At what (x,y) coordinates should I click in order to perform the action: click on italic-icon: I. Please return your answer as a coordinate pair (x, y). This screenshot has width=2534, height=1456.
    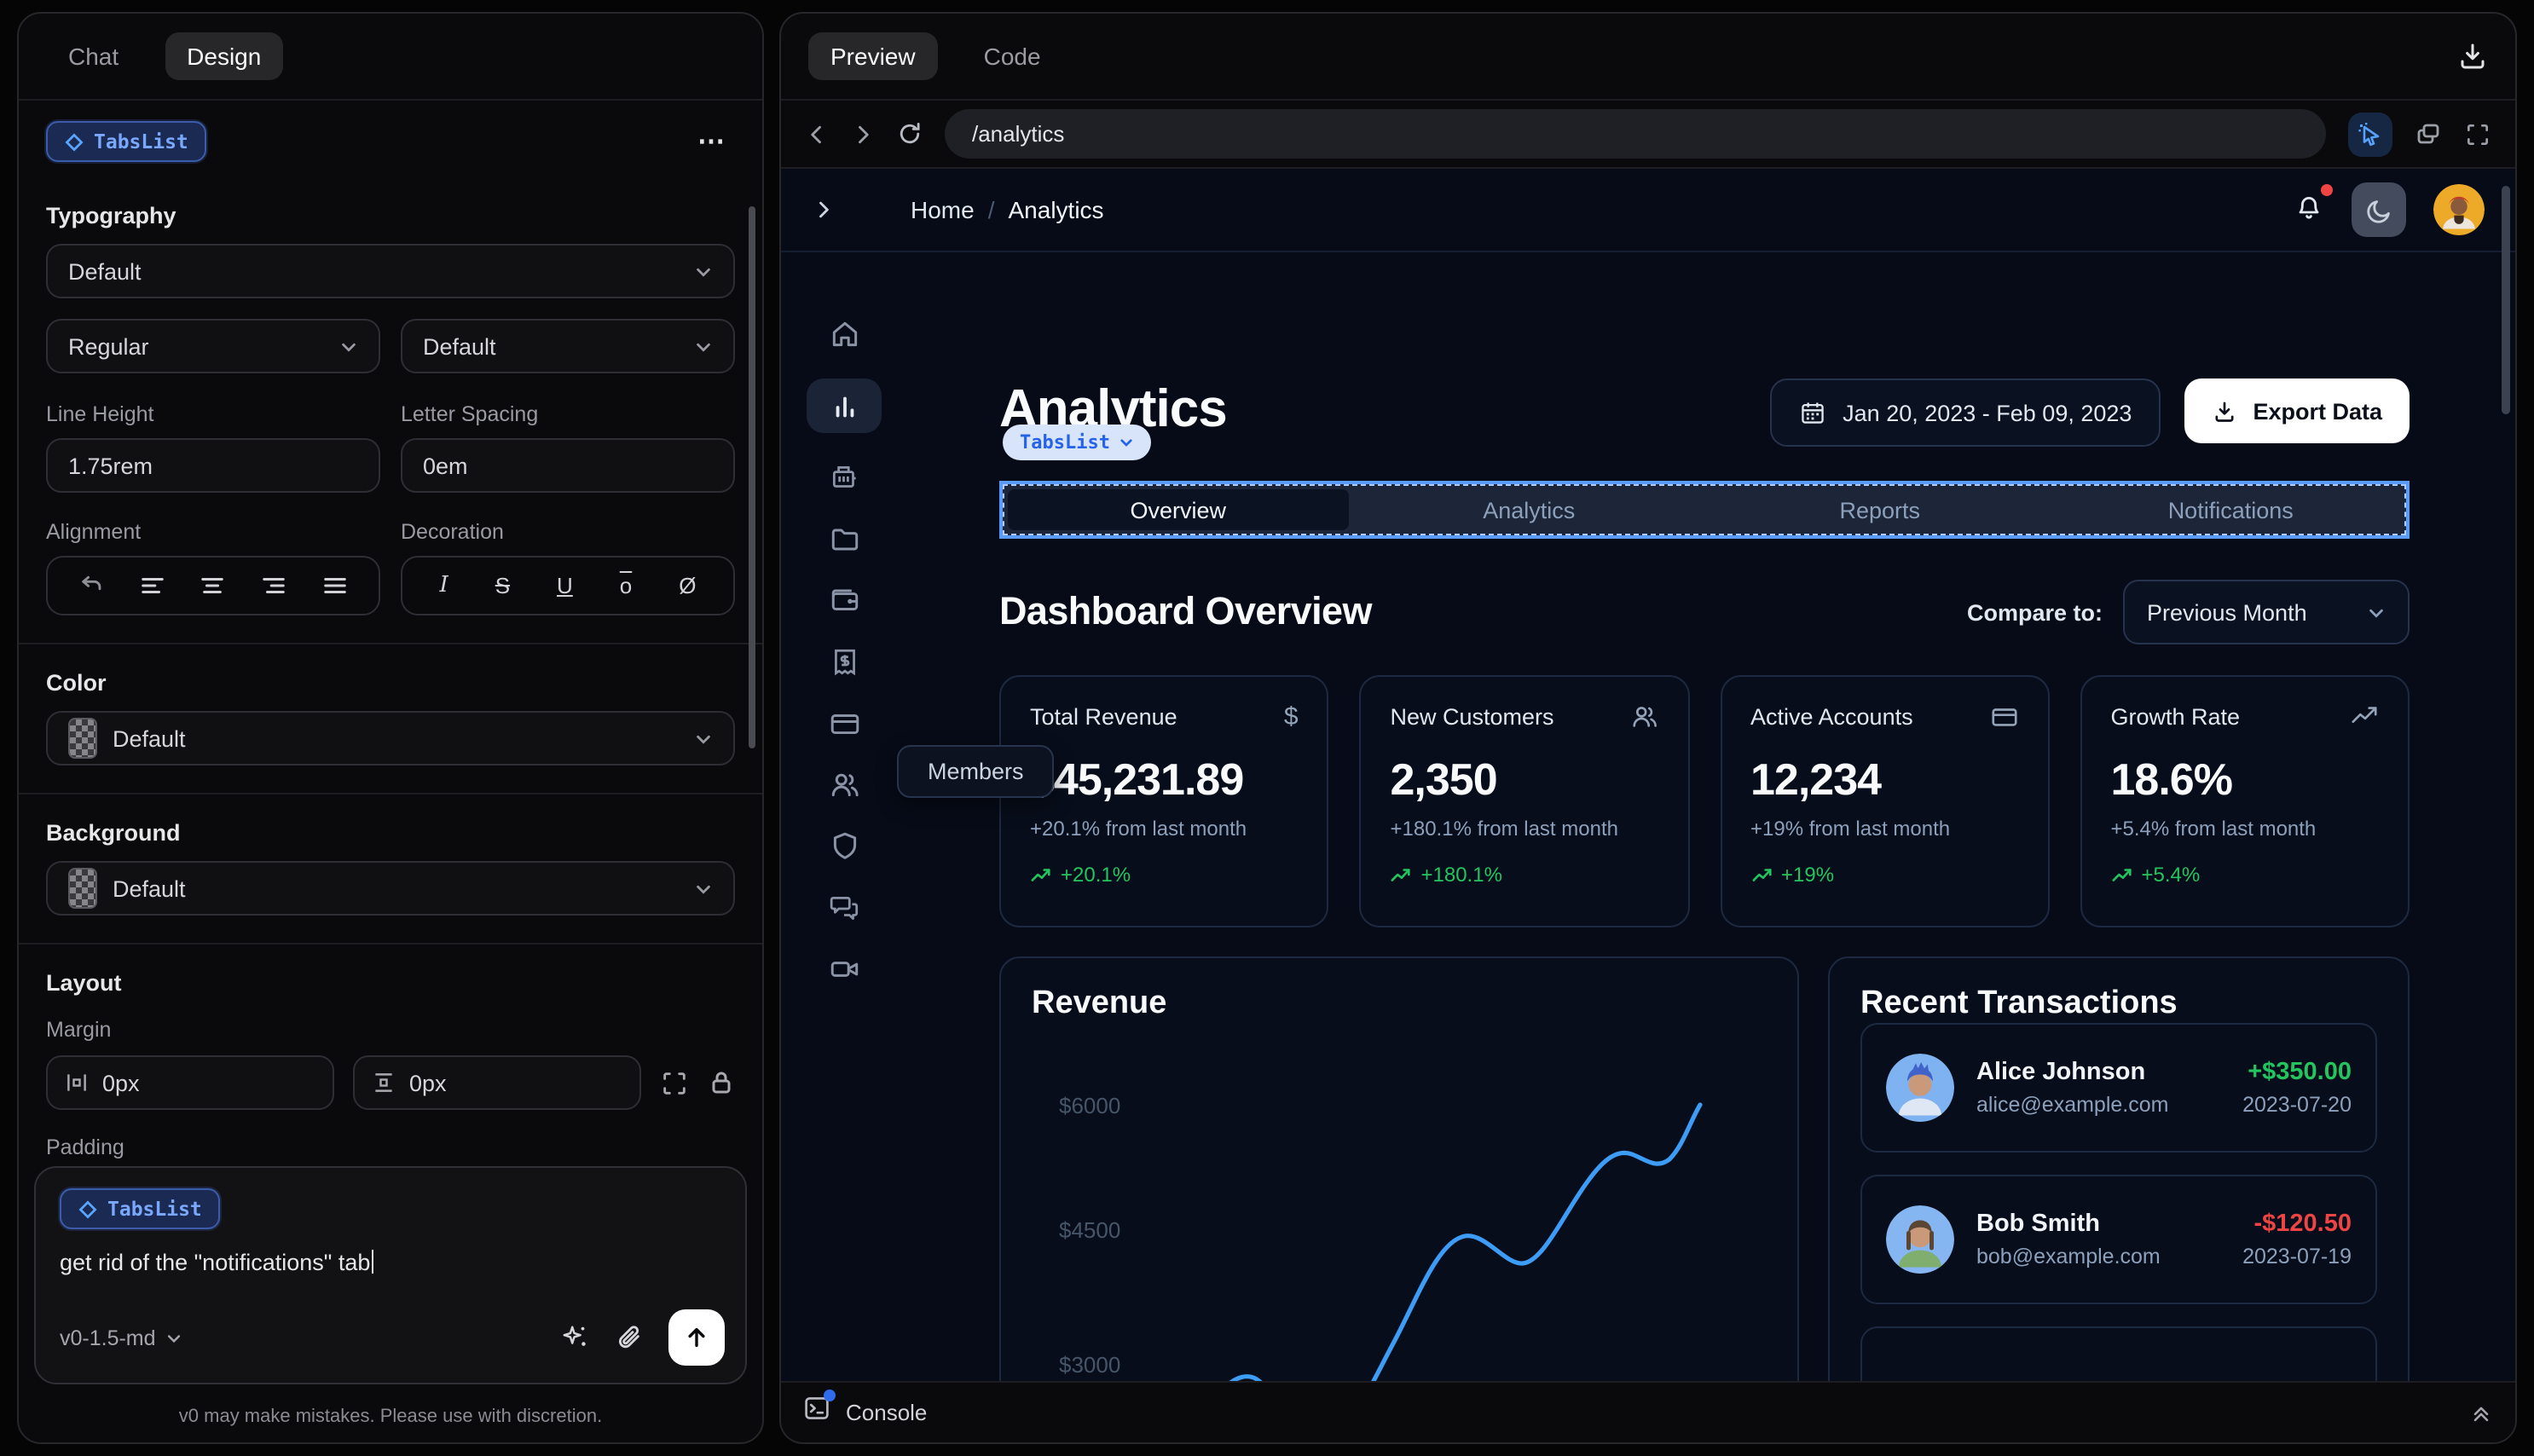
    Looking at the image, I should click on (443, 585).